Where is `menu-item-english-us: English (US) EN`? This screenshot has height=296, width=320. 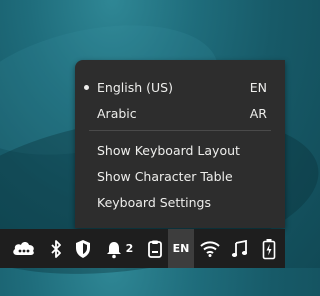 menu-item-english-us: English (US) EN is located at coordinates (180, 86).